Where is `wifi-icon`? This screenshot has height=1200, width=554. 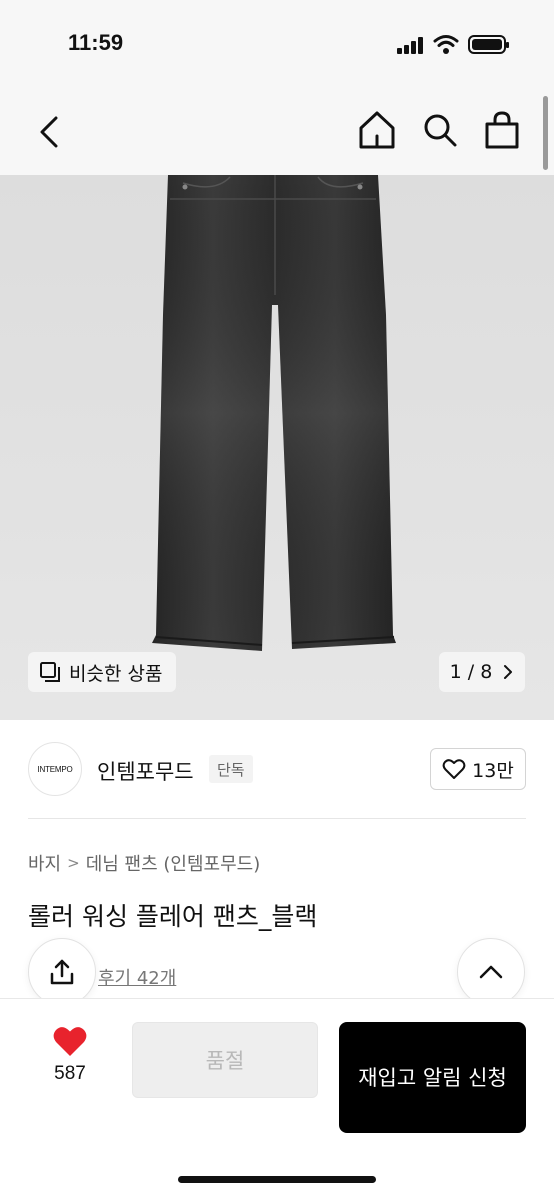 wifi-icon is located at coordinates (446, 44).